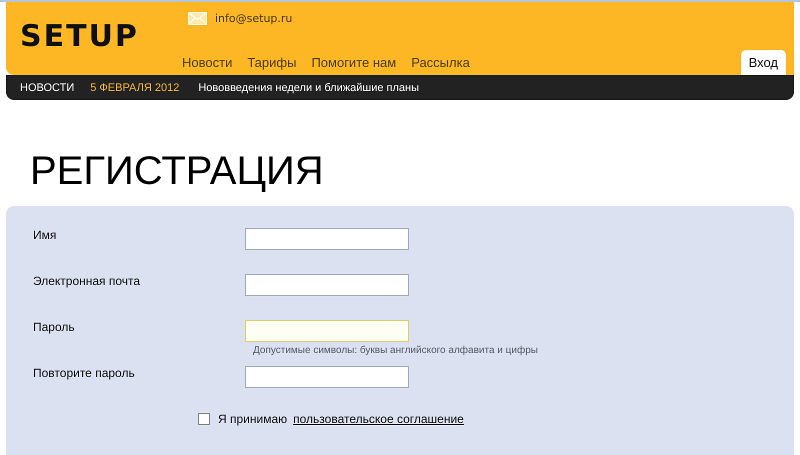 This screenshot has width=800, height=455. Describe the element at coordinates (440, 62) in the screenshot. I see `nav-link: Рассылка` at that location.